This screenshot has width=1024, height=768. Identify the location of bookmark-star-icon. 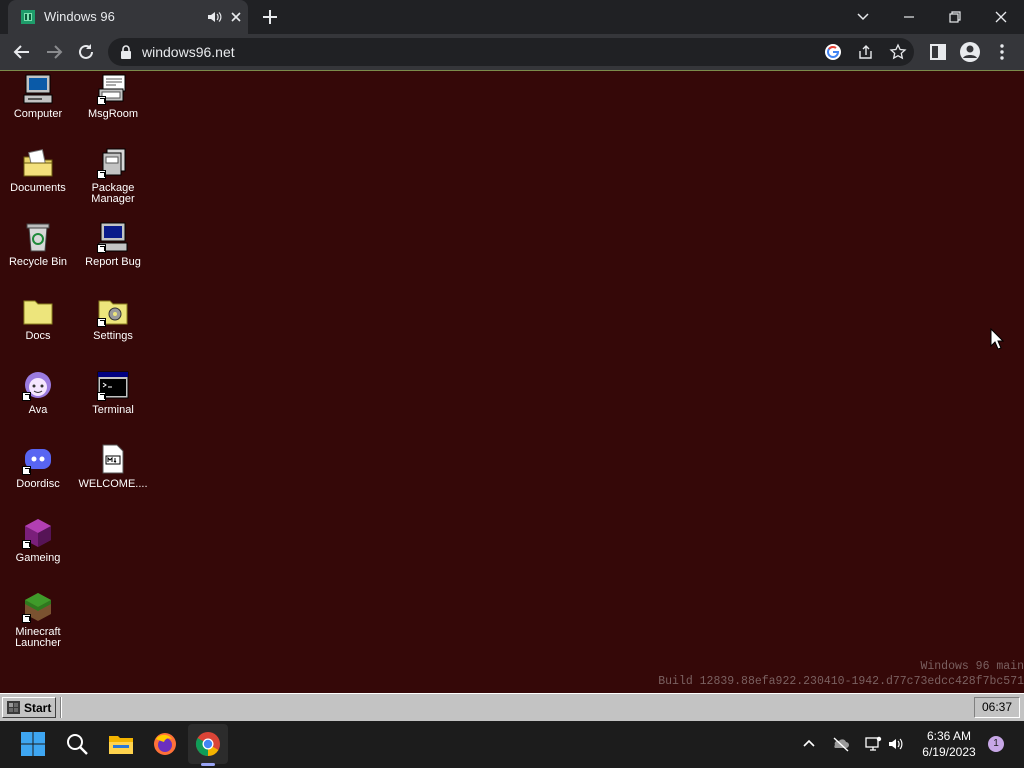
(898, 52).